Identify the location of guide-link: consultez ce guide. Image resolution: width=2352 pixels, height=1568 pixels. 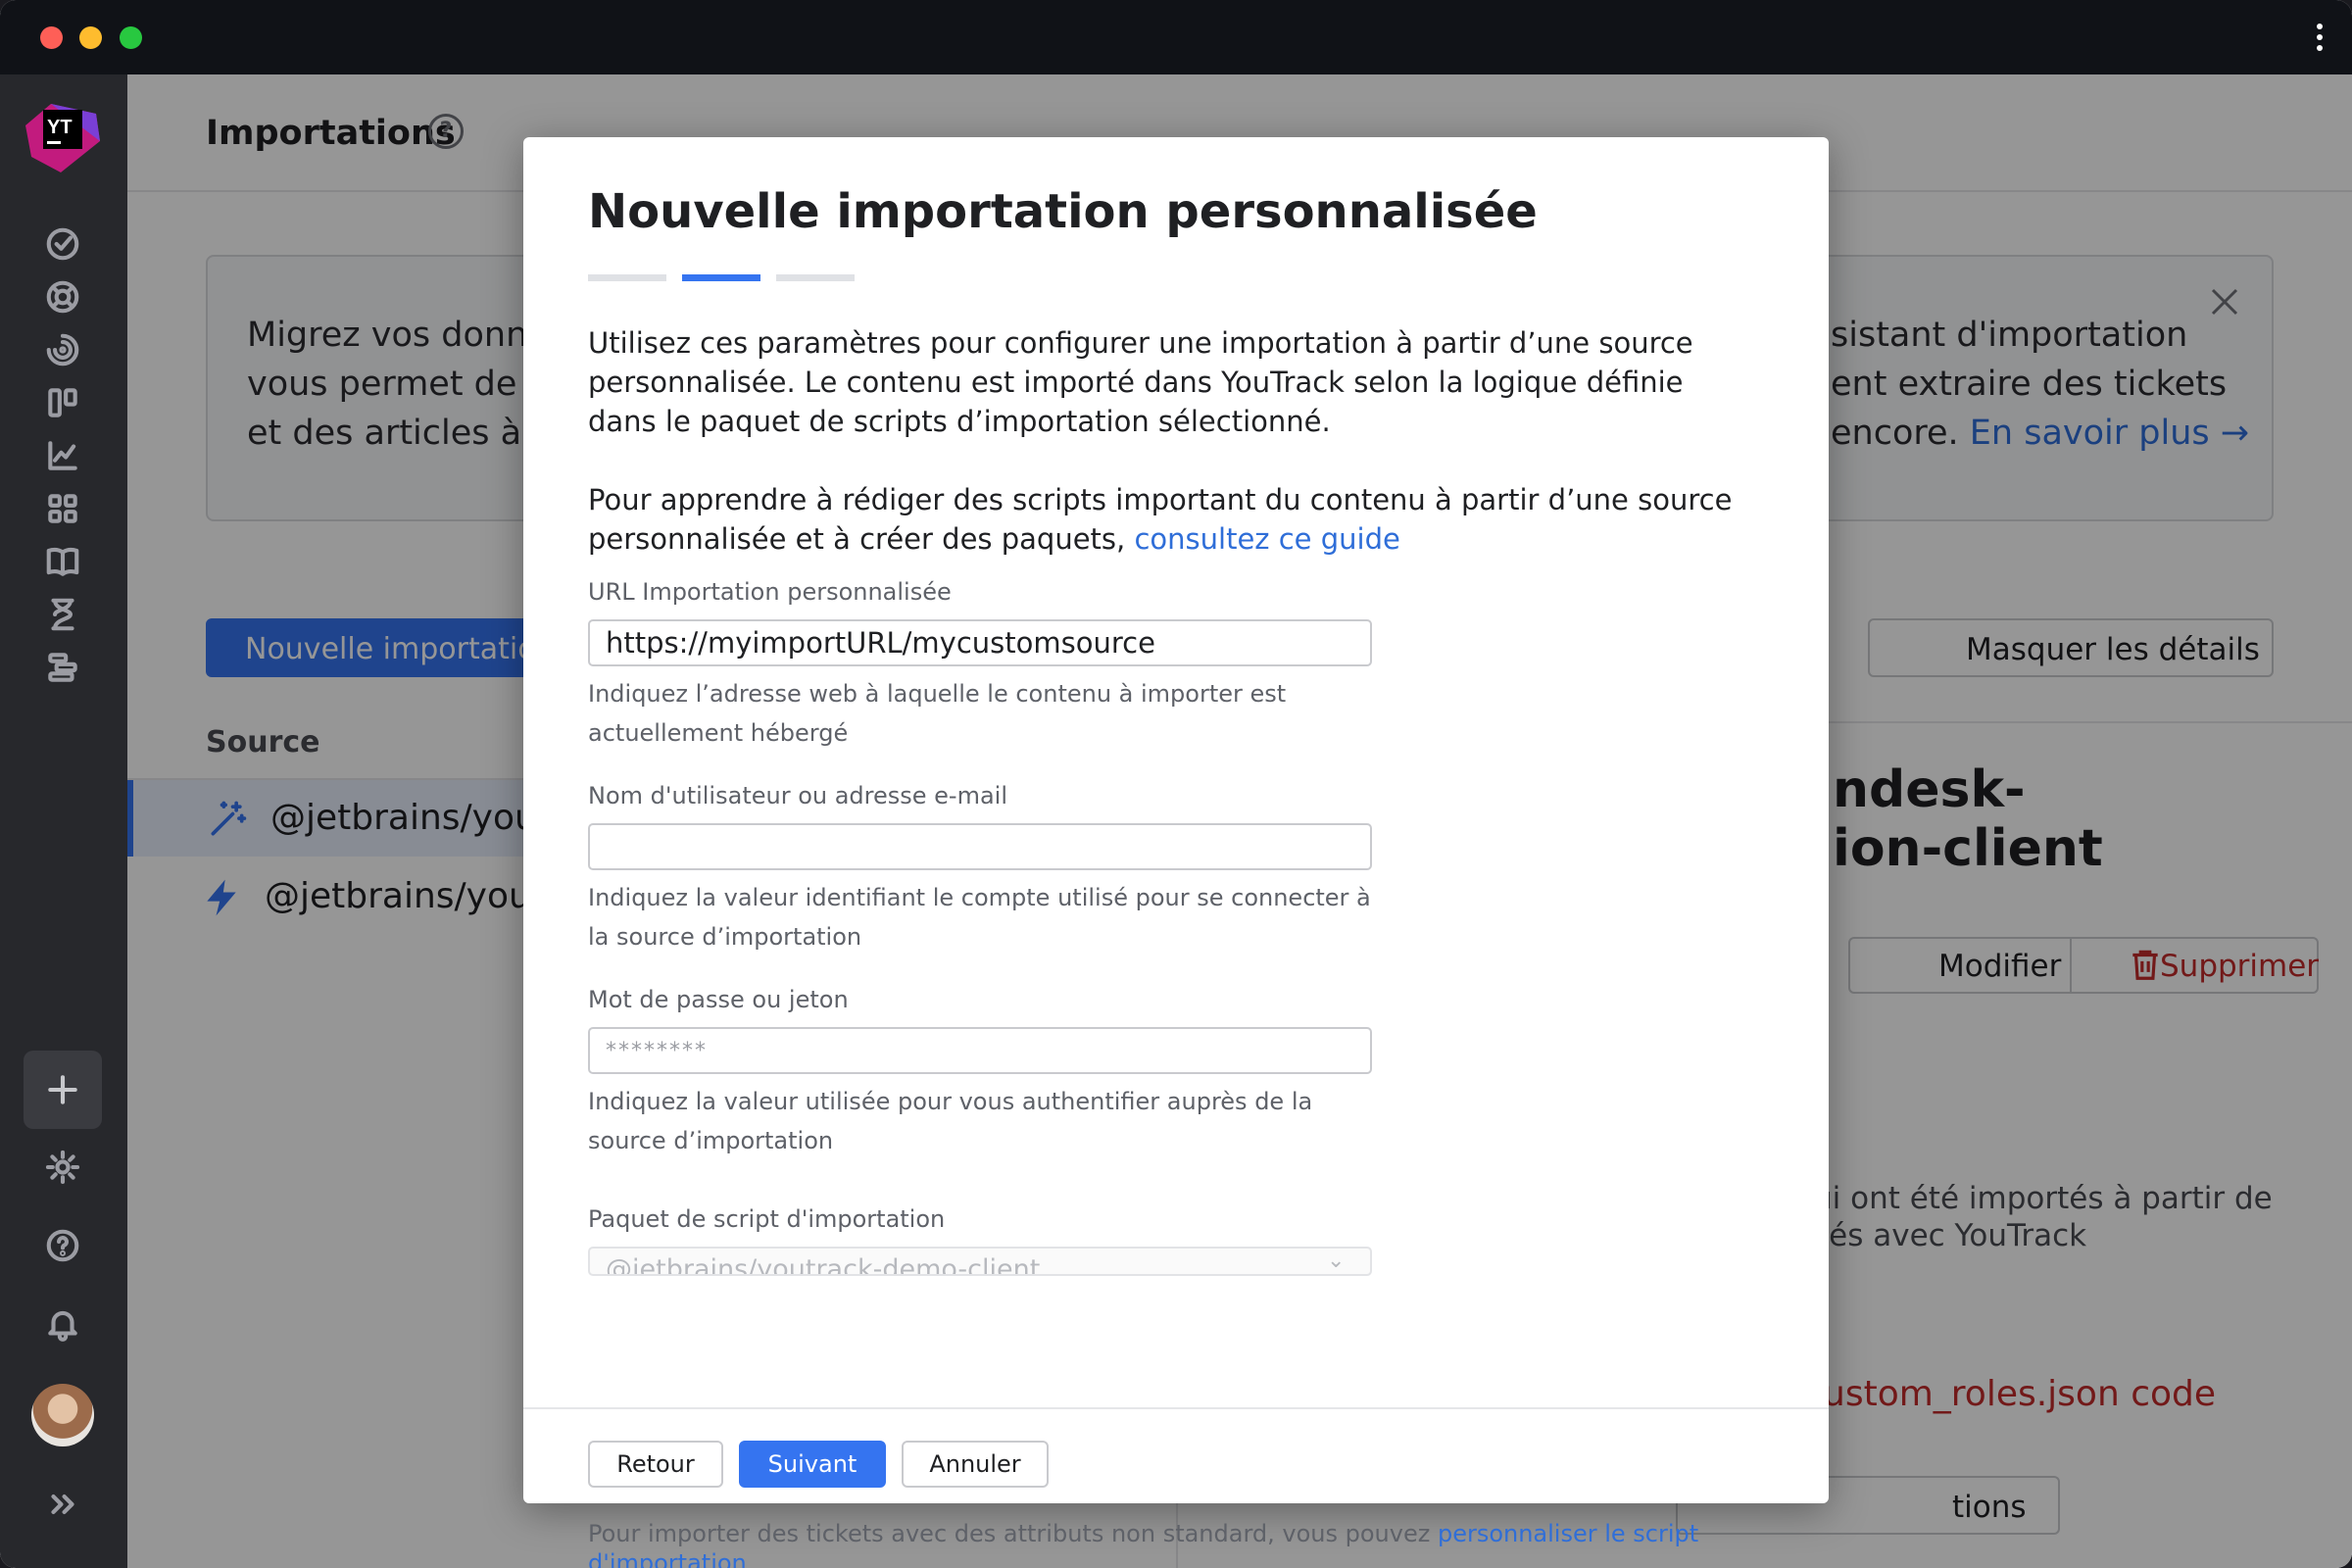
(1266, 539).